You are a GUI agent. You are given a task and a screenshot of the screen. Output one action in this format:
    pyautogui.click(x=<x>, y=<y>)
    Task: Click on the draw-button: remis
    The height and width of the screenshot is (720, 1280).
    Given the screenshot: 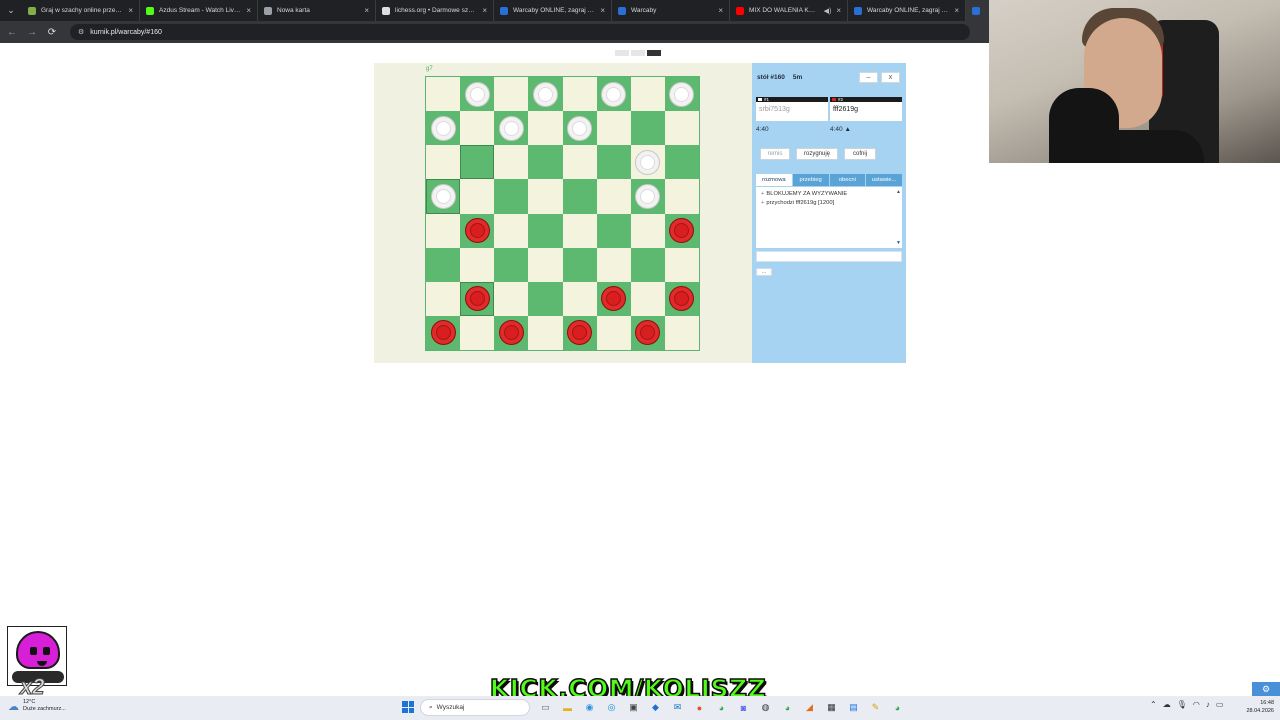 What is the action you would take?
    pyautogui.click(x=775, y=154)
    